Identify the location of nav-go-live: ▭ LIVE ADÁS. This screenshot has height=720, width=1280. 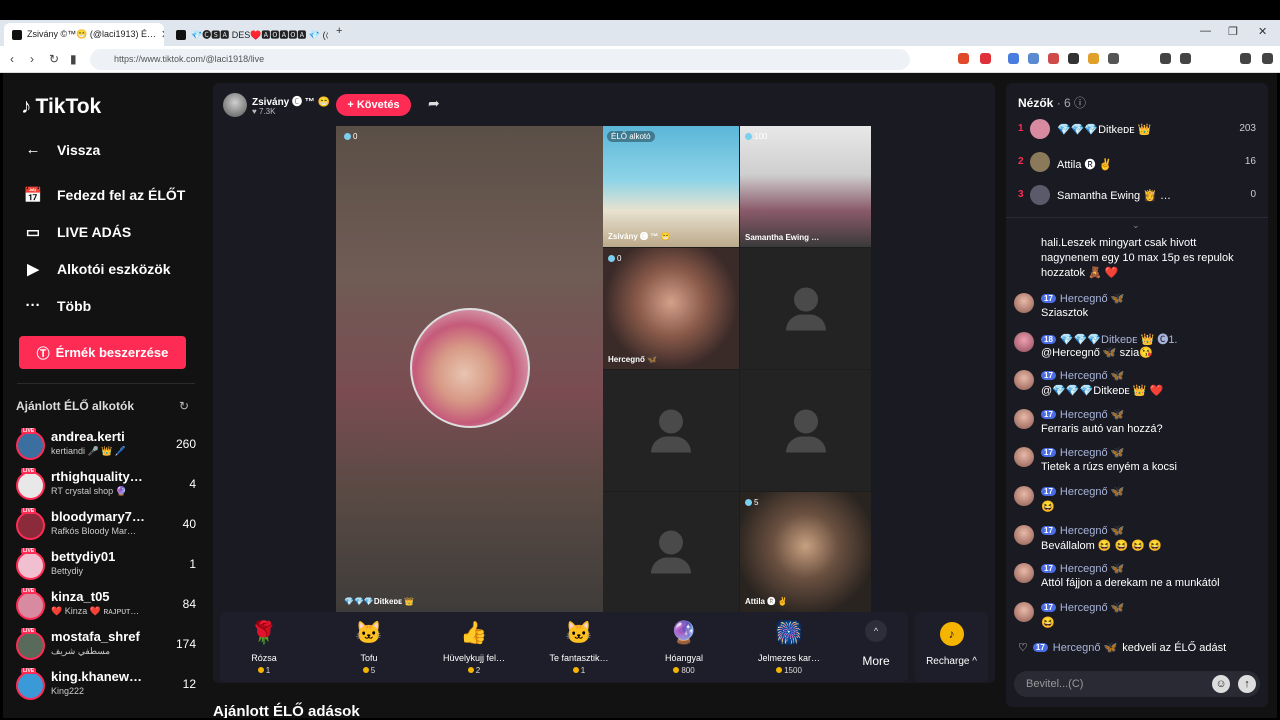
(77, 232).